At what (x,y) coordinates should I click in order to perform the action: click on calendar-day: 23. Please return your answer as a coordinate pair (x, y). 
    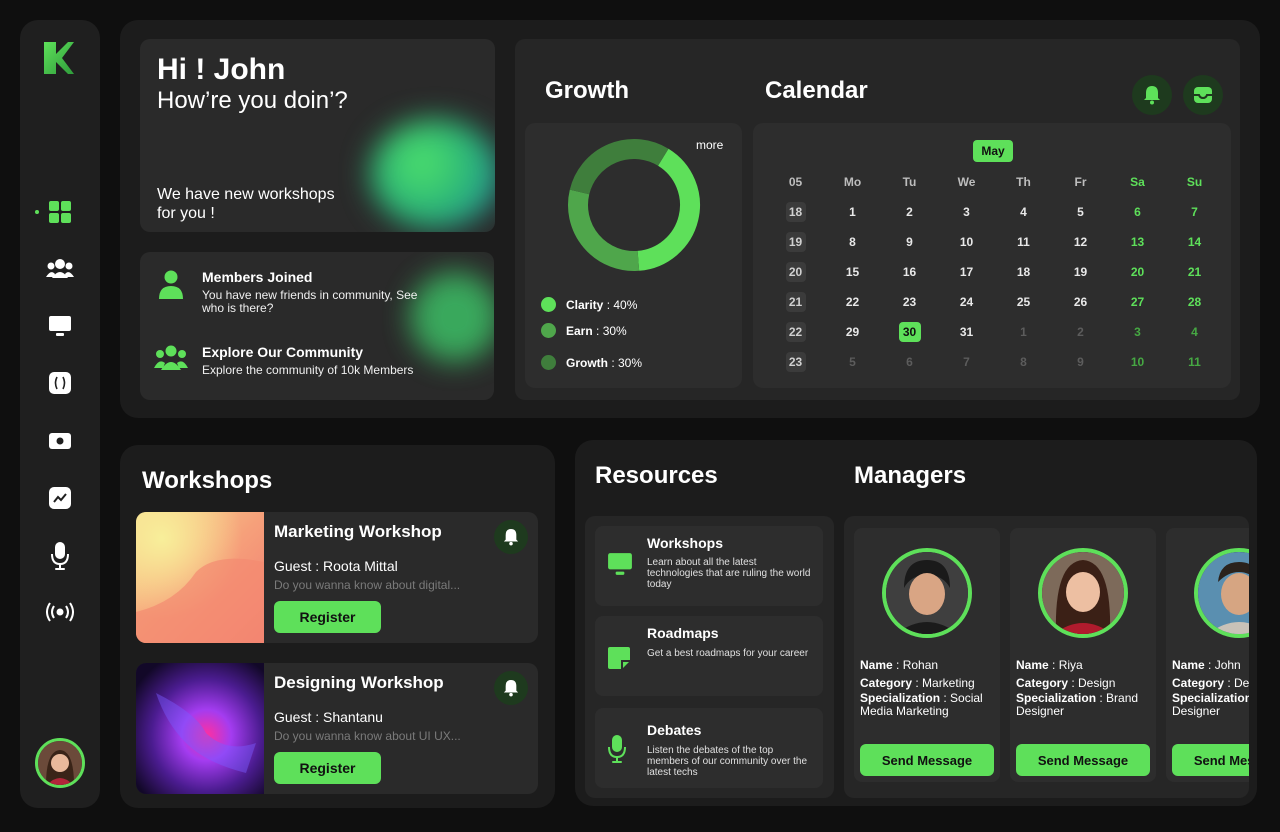
    Looking at the image, I should click on (909, 302).